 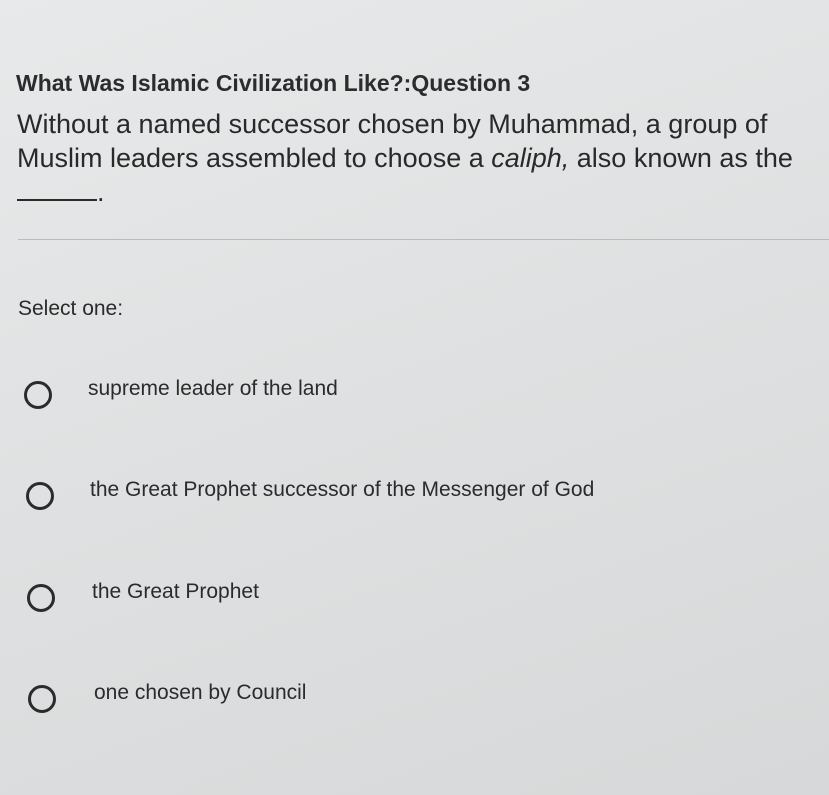 I want to click on divider, so click(x=423, y=239).